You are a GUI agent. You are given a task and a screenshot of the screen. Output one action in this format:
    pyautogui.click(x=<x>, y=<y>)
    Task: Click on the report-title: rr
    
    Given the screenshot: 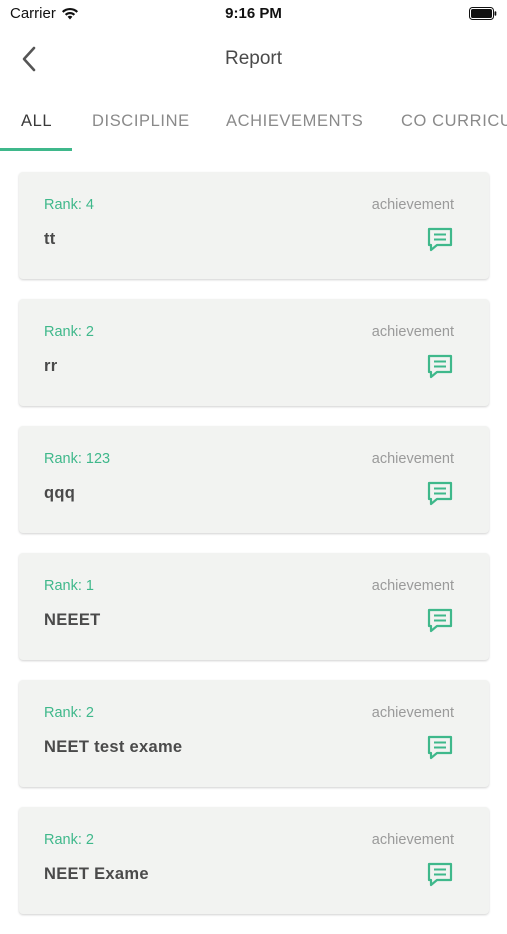 What is the action you would take?
    pyautogui.click(x=51, y=366)
    